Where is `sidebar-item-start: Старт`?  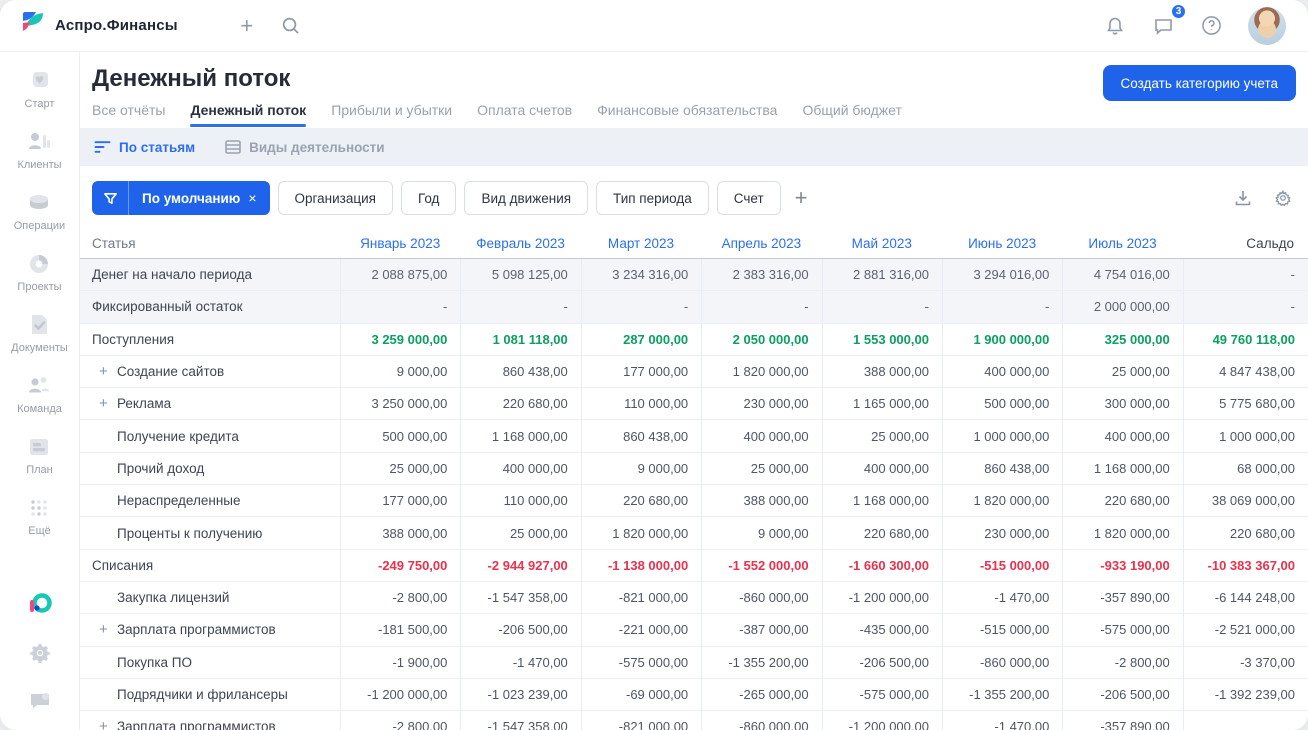 sidebar-item-start: Старт is located at coordinates (39, 89).